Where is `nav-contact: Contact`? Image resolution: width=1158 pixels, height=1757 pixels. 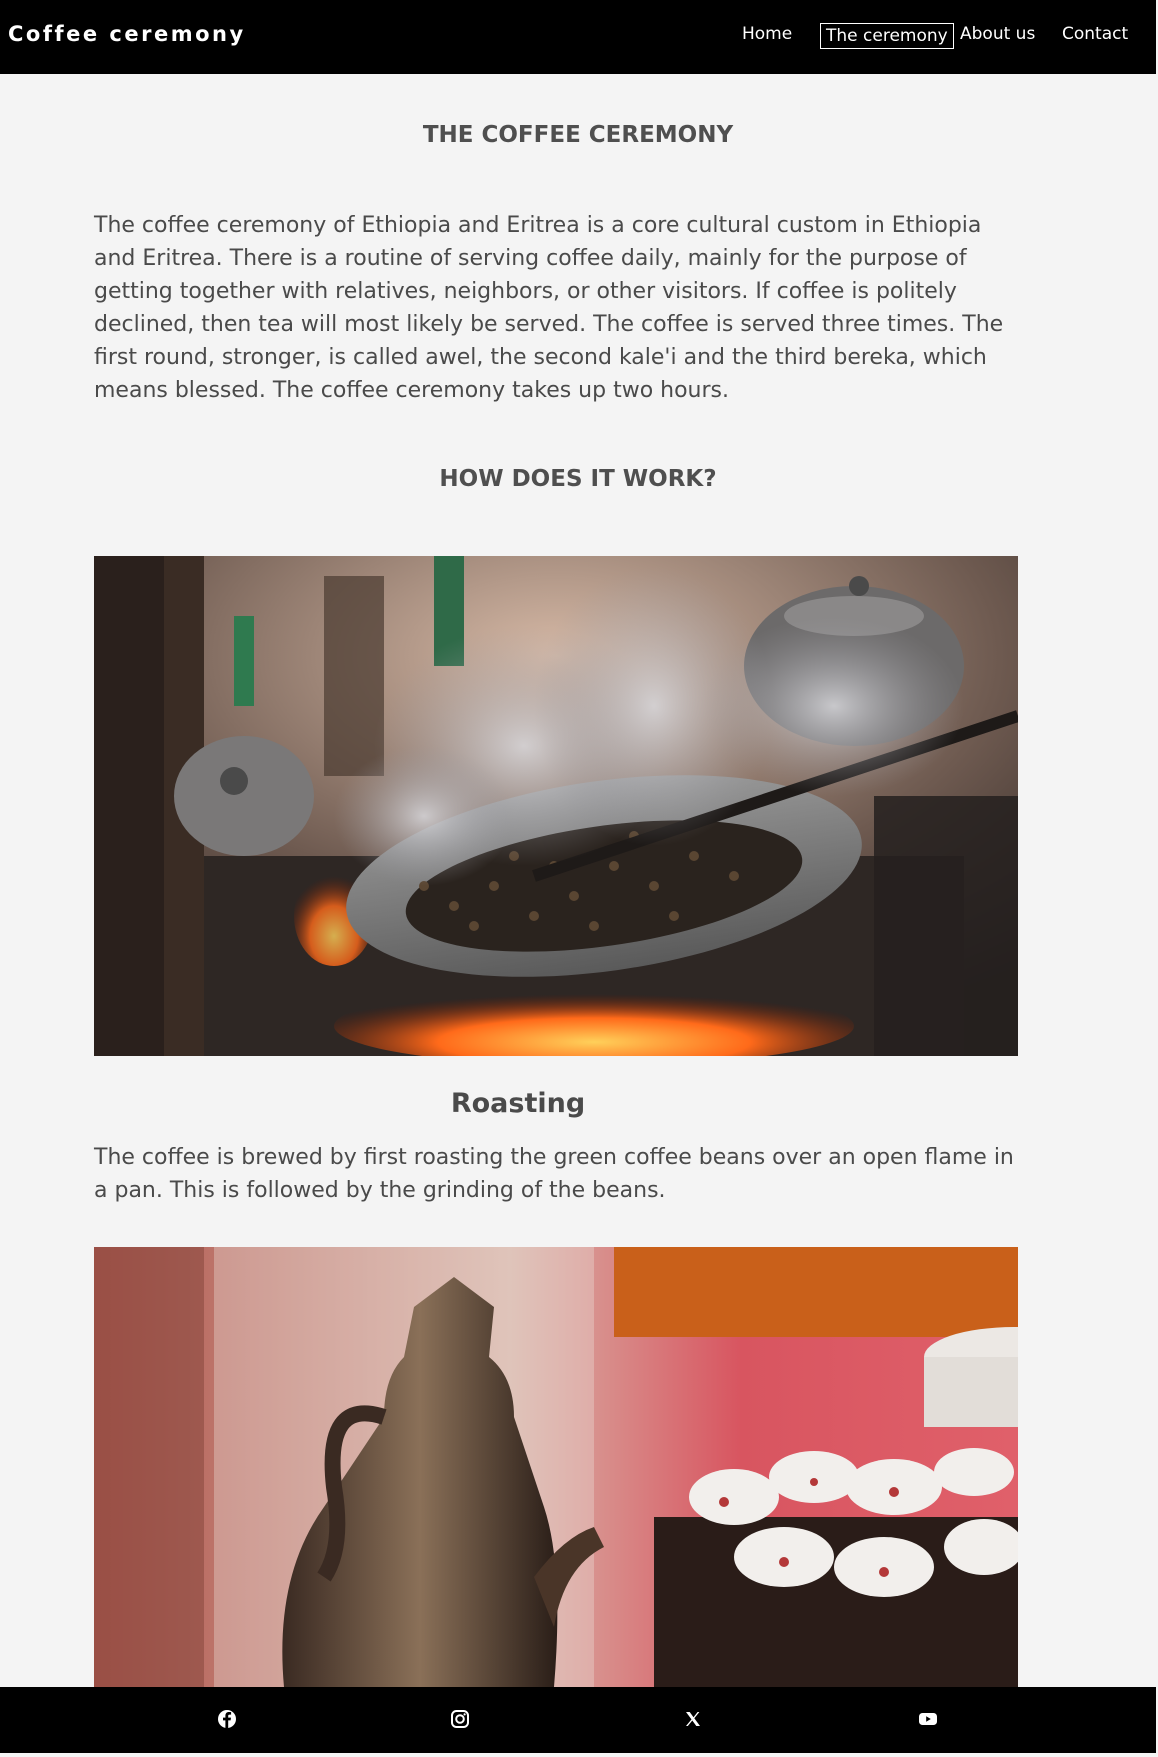 nav-contact: Contact is located at coordinates (1095, 34).